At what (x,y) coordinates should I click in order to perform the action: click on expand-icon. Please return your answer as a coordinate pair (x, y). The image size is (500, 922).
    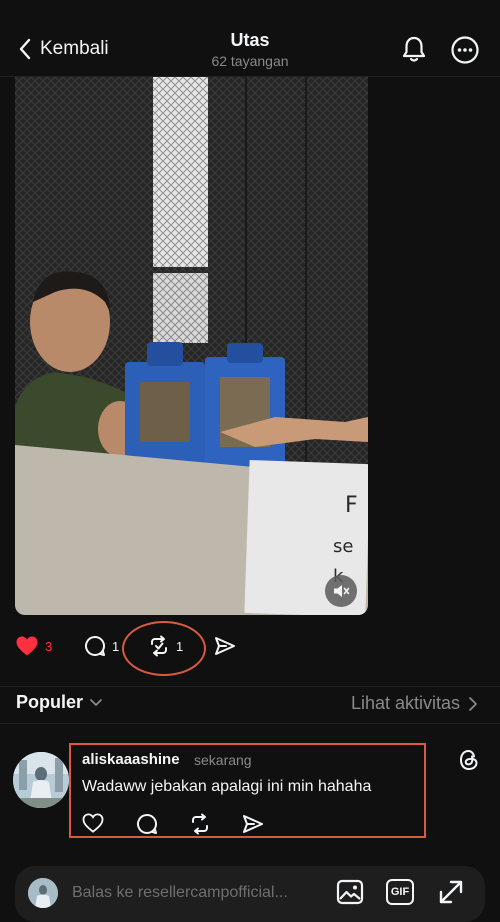
    Looking at the image, I should click on (451, 892).